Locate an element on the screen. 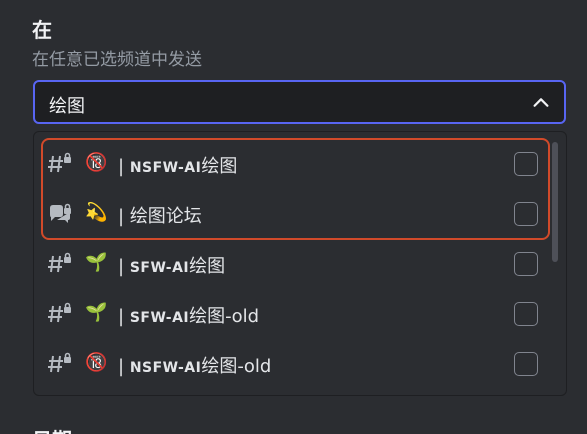 This screenshot has width=587, height=434. section-title: 在 is located at coordinates (42, 30).